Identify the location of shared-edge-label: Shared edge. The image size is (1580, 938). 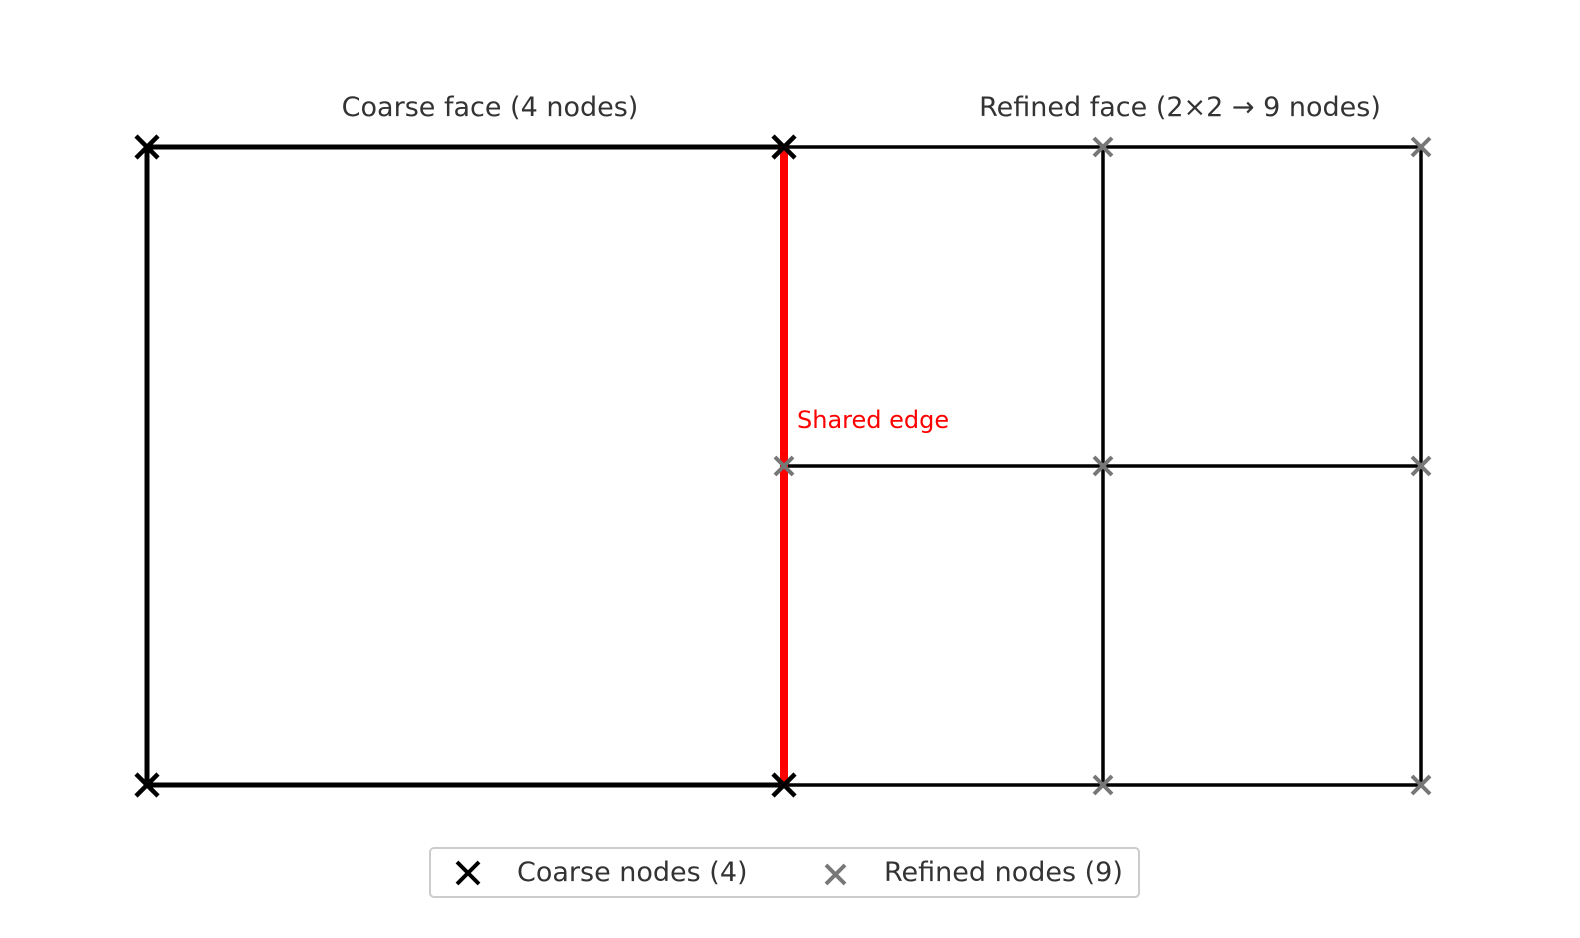
(873, 420).